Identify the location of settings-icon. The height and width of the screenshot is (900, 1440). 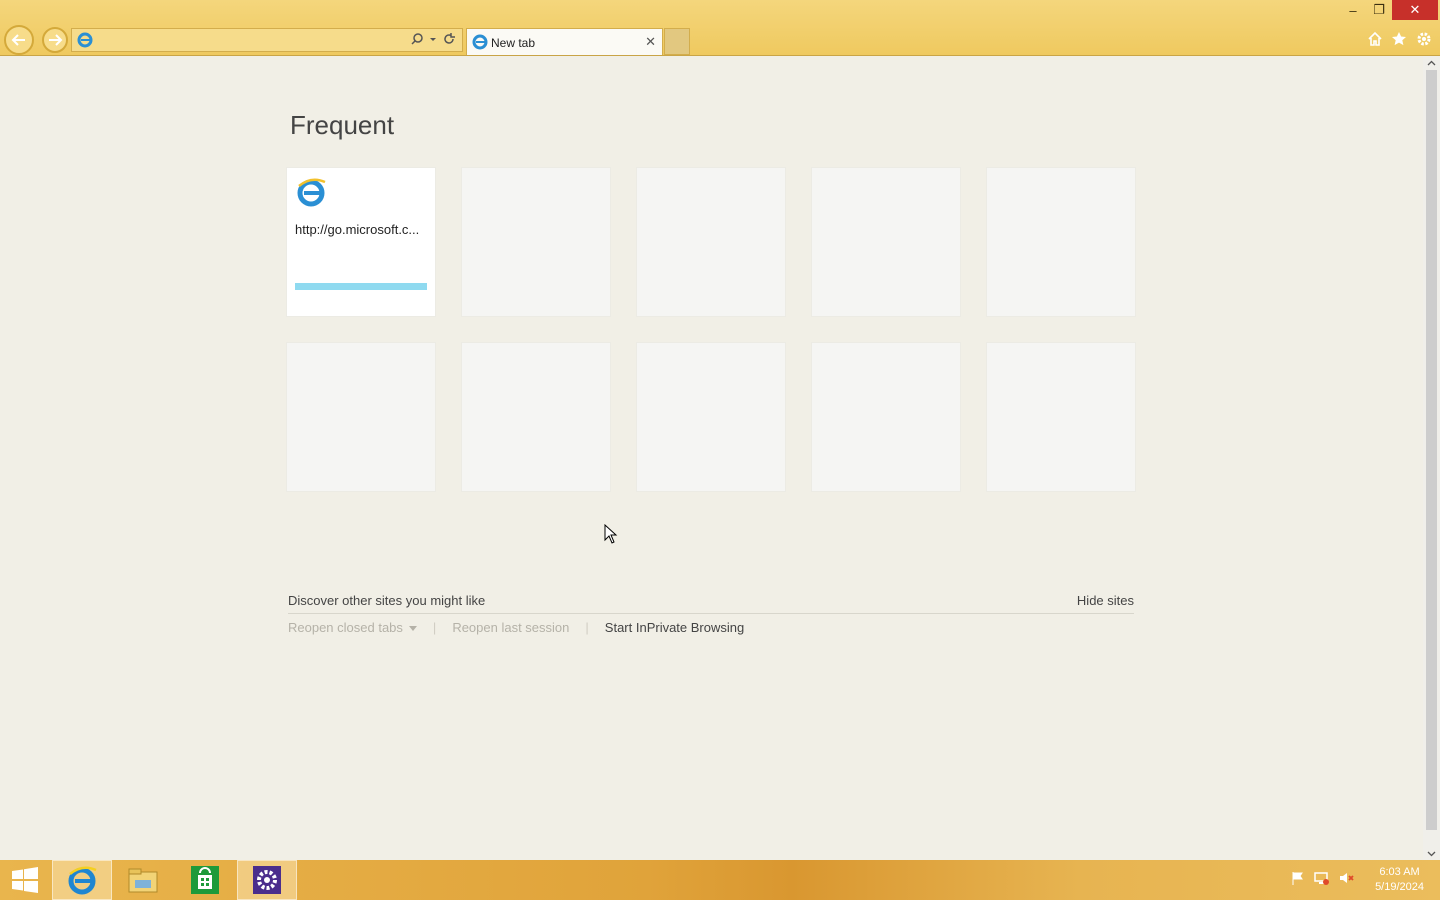
(267, 880).